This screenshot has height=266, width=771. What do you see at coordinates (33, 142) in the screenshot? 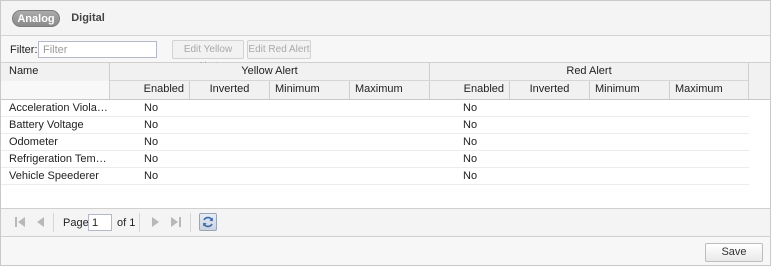
I see `row-name: Odometer` at bounding box center [33, 142].